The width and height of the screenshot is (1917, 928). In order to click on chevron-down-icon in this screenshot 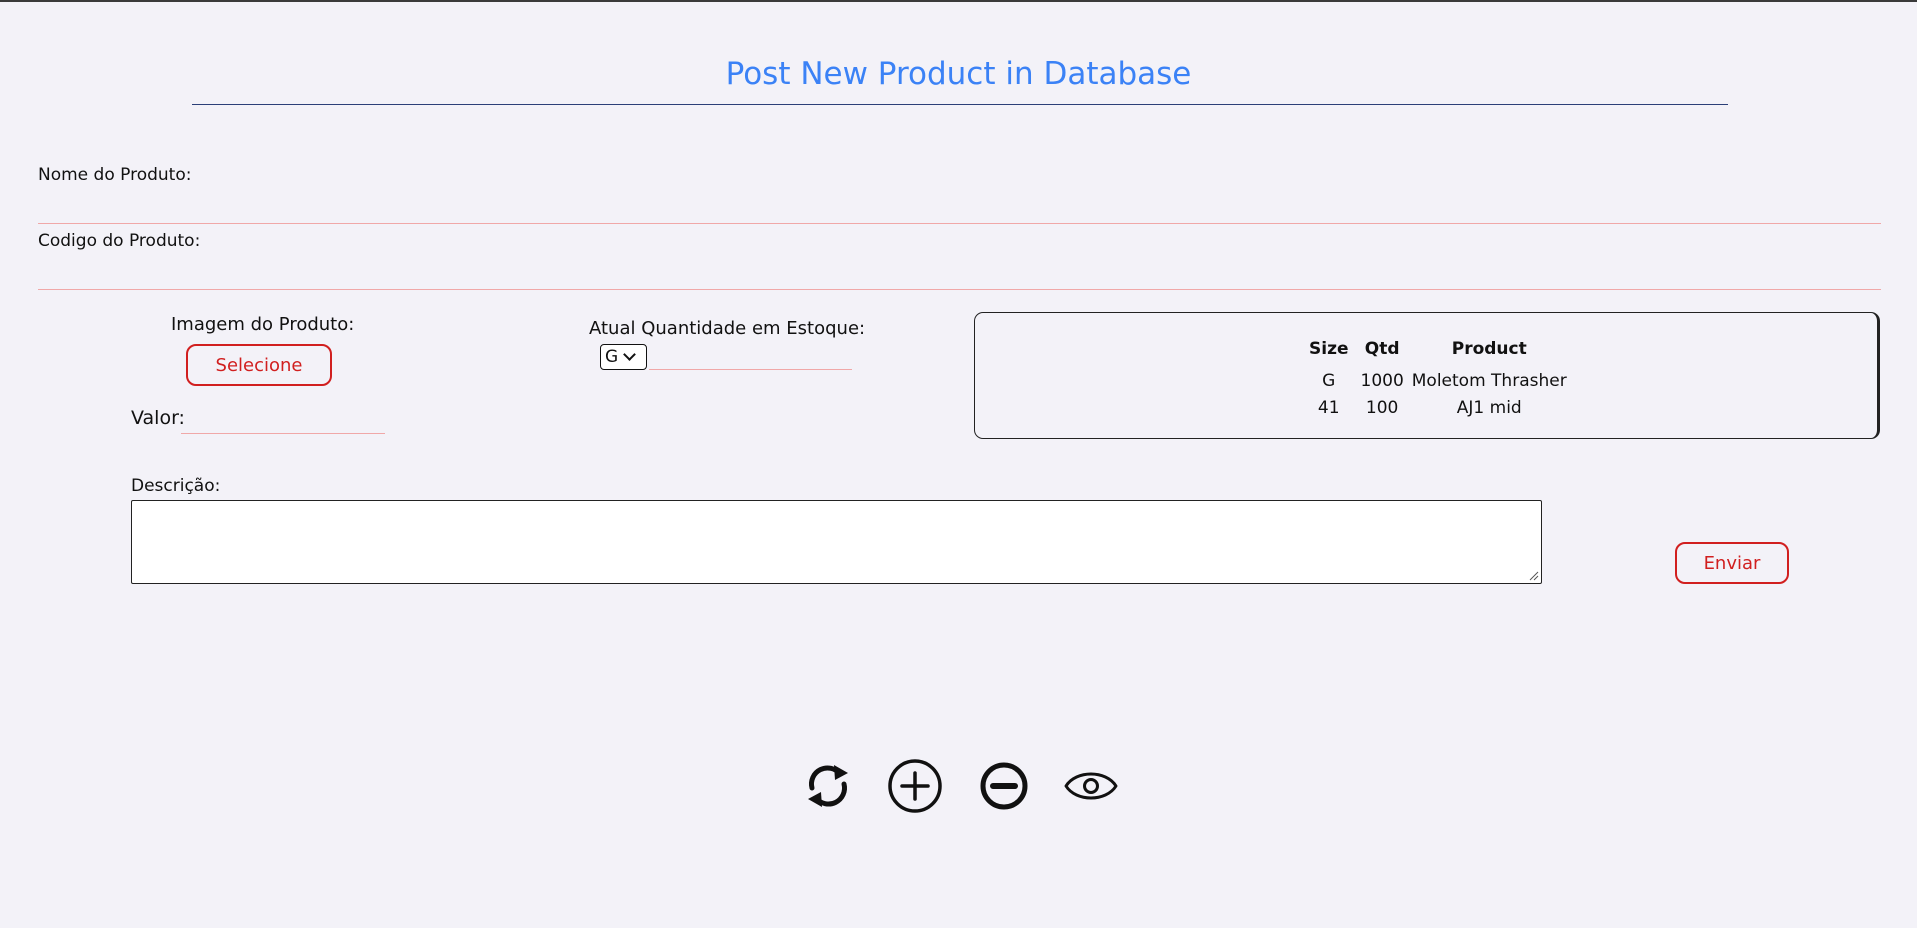, I will do `click(630, 354)`.